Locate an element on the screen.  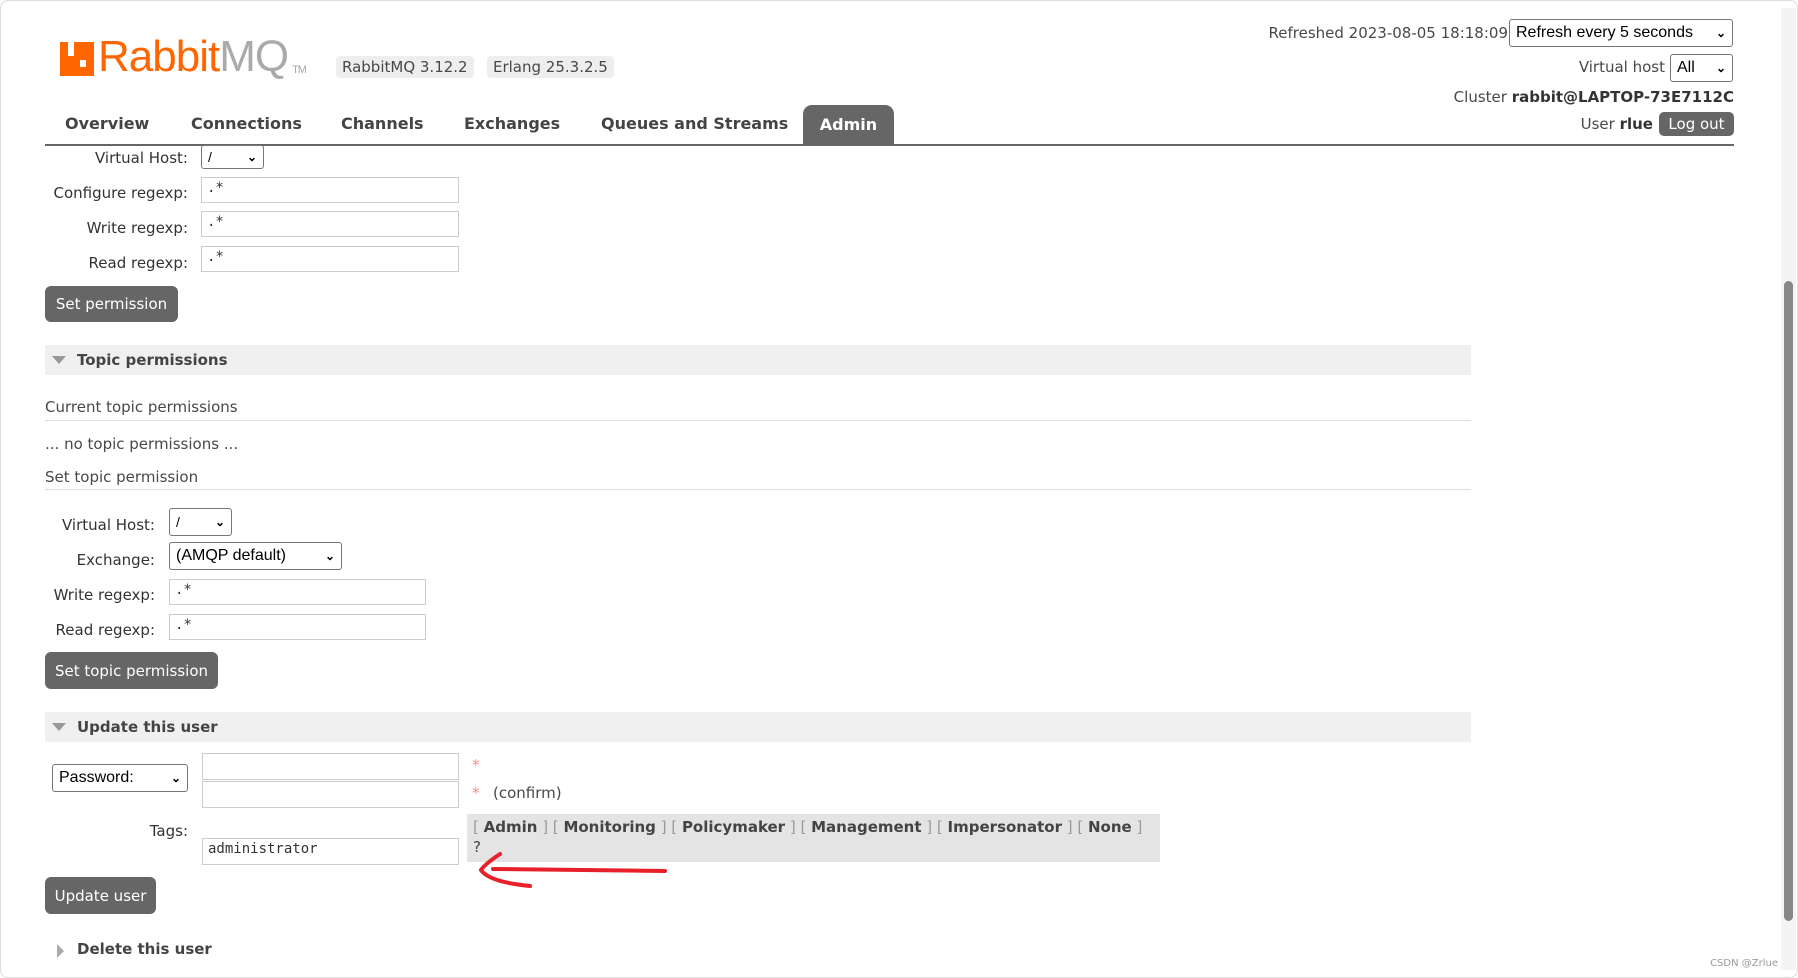
tab-exchanges: Exchanges is located at coordinates (512, 123).